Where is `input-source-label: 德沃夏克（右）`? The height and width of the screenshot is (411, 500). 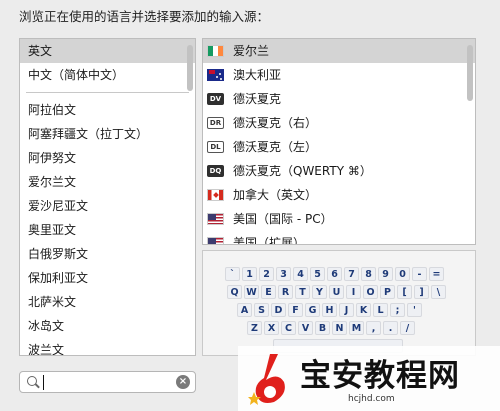 input-source-label: 德沃夏克（右） is located at coordinates (275, 123).